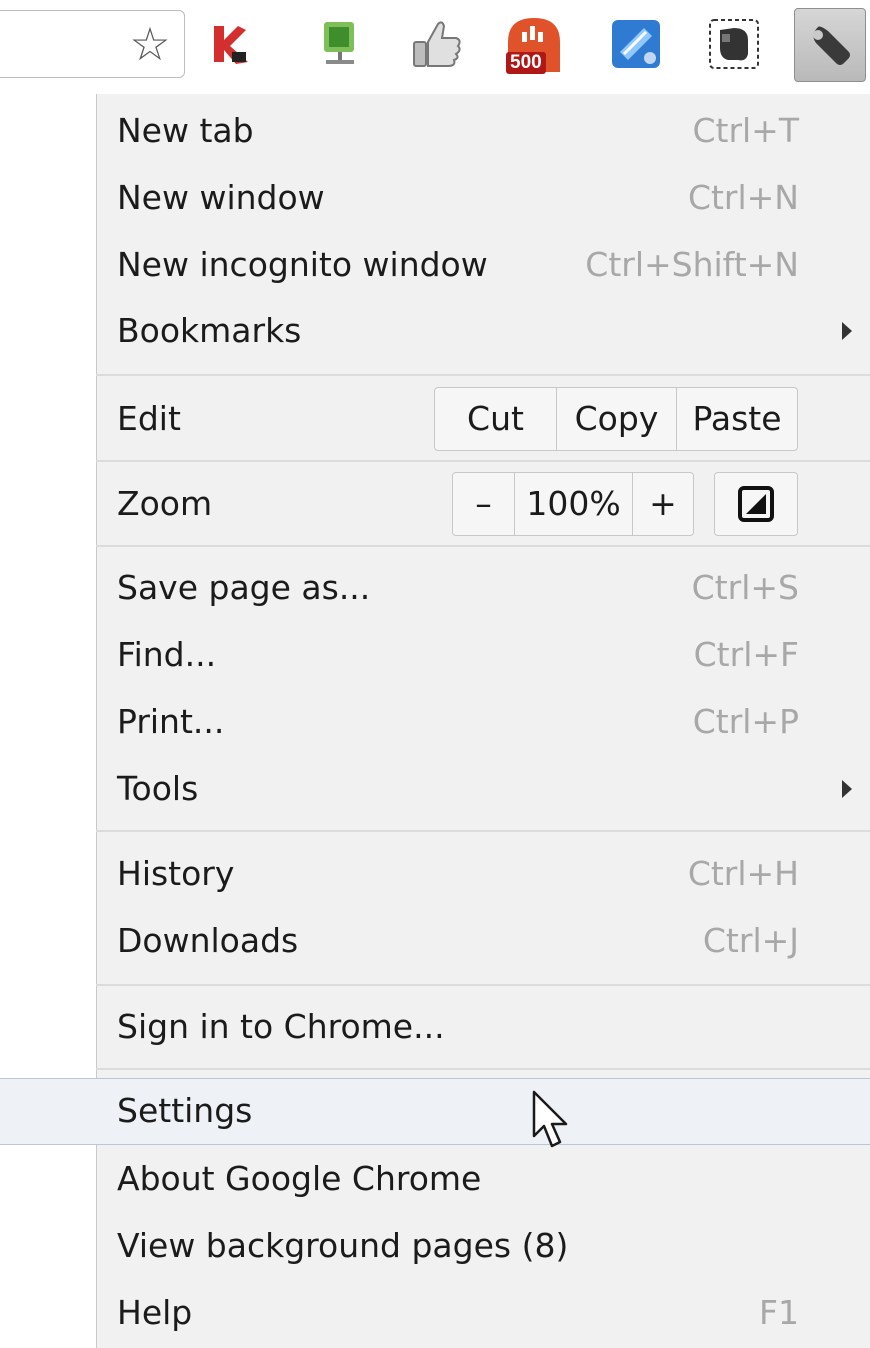 The image size is (870, 1348). I want to click on shortcut-label: Ctrl+F, so click(746, 654).